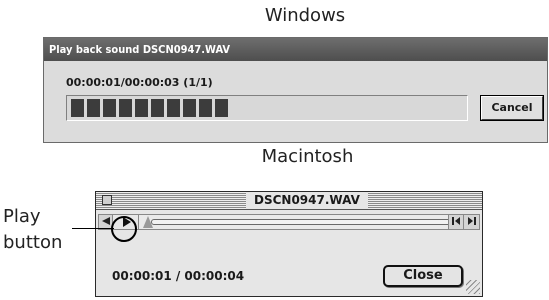 Image resolution: width=549 pixels, height=300 pixels. Describe the element at coordinates (22, 216) in the screenshot. I see `callout-line-1: Play` at that location.